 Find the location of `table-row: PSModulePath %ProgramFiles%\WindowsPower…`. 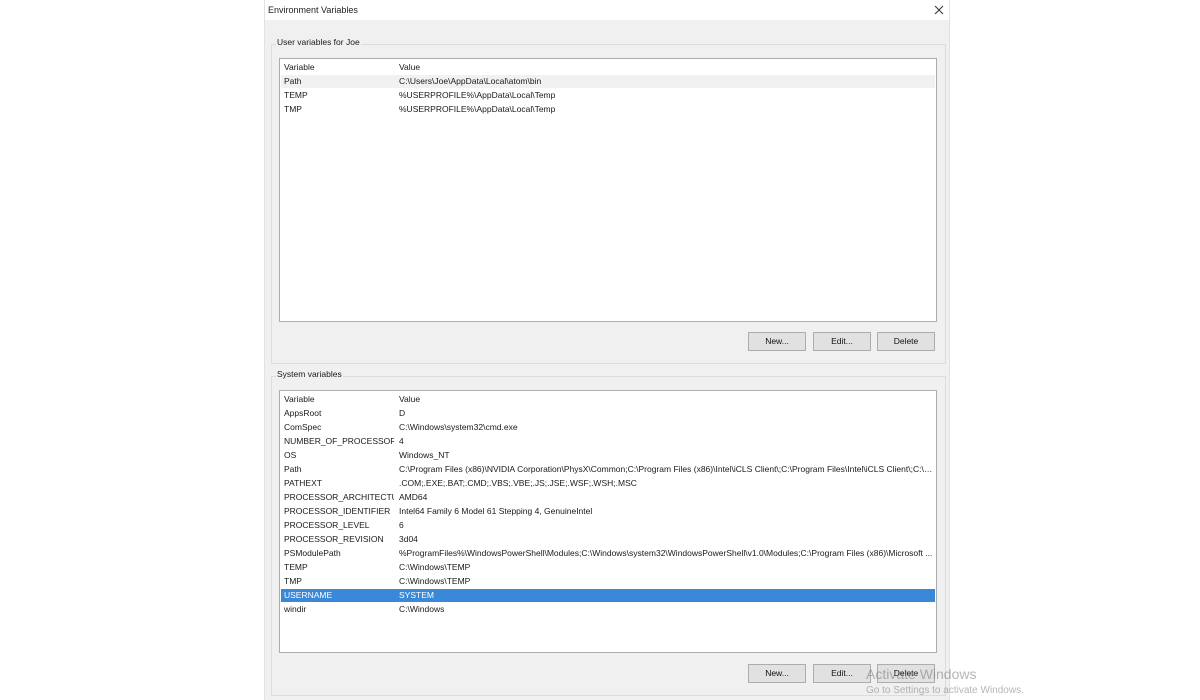

table-row: PSModulePath %ProgramFiles%\WindowsPower… is located at coordinates (608, 553).